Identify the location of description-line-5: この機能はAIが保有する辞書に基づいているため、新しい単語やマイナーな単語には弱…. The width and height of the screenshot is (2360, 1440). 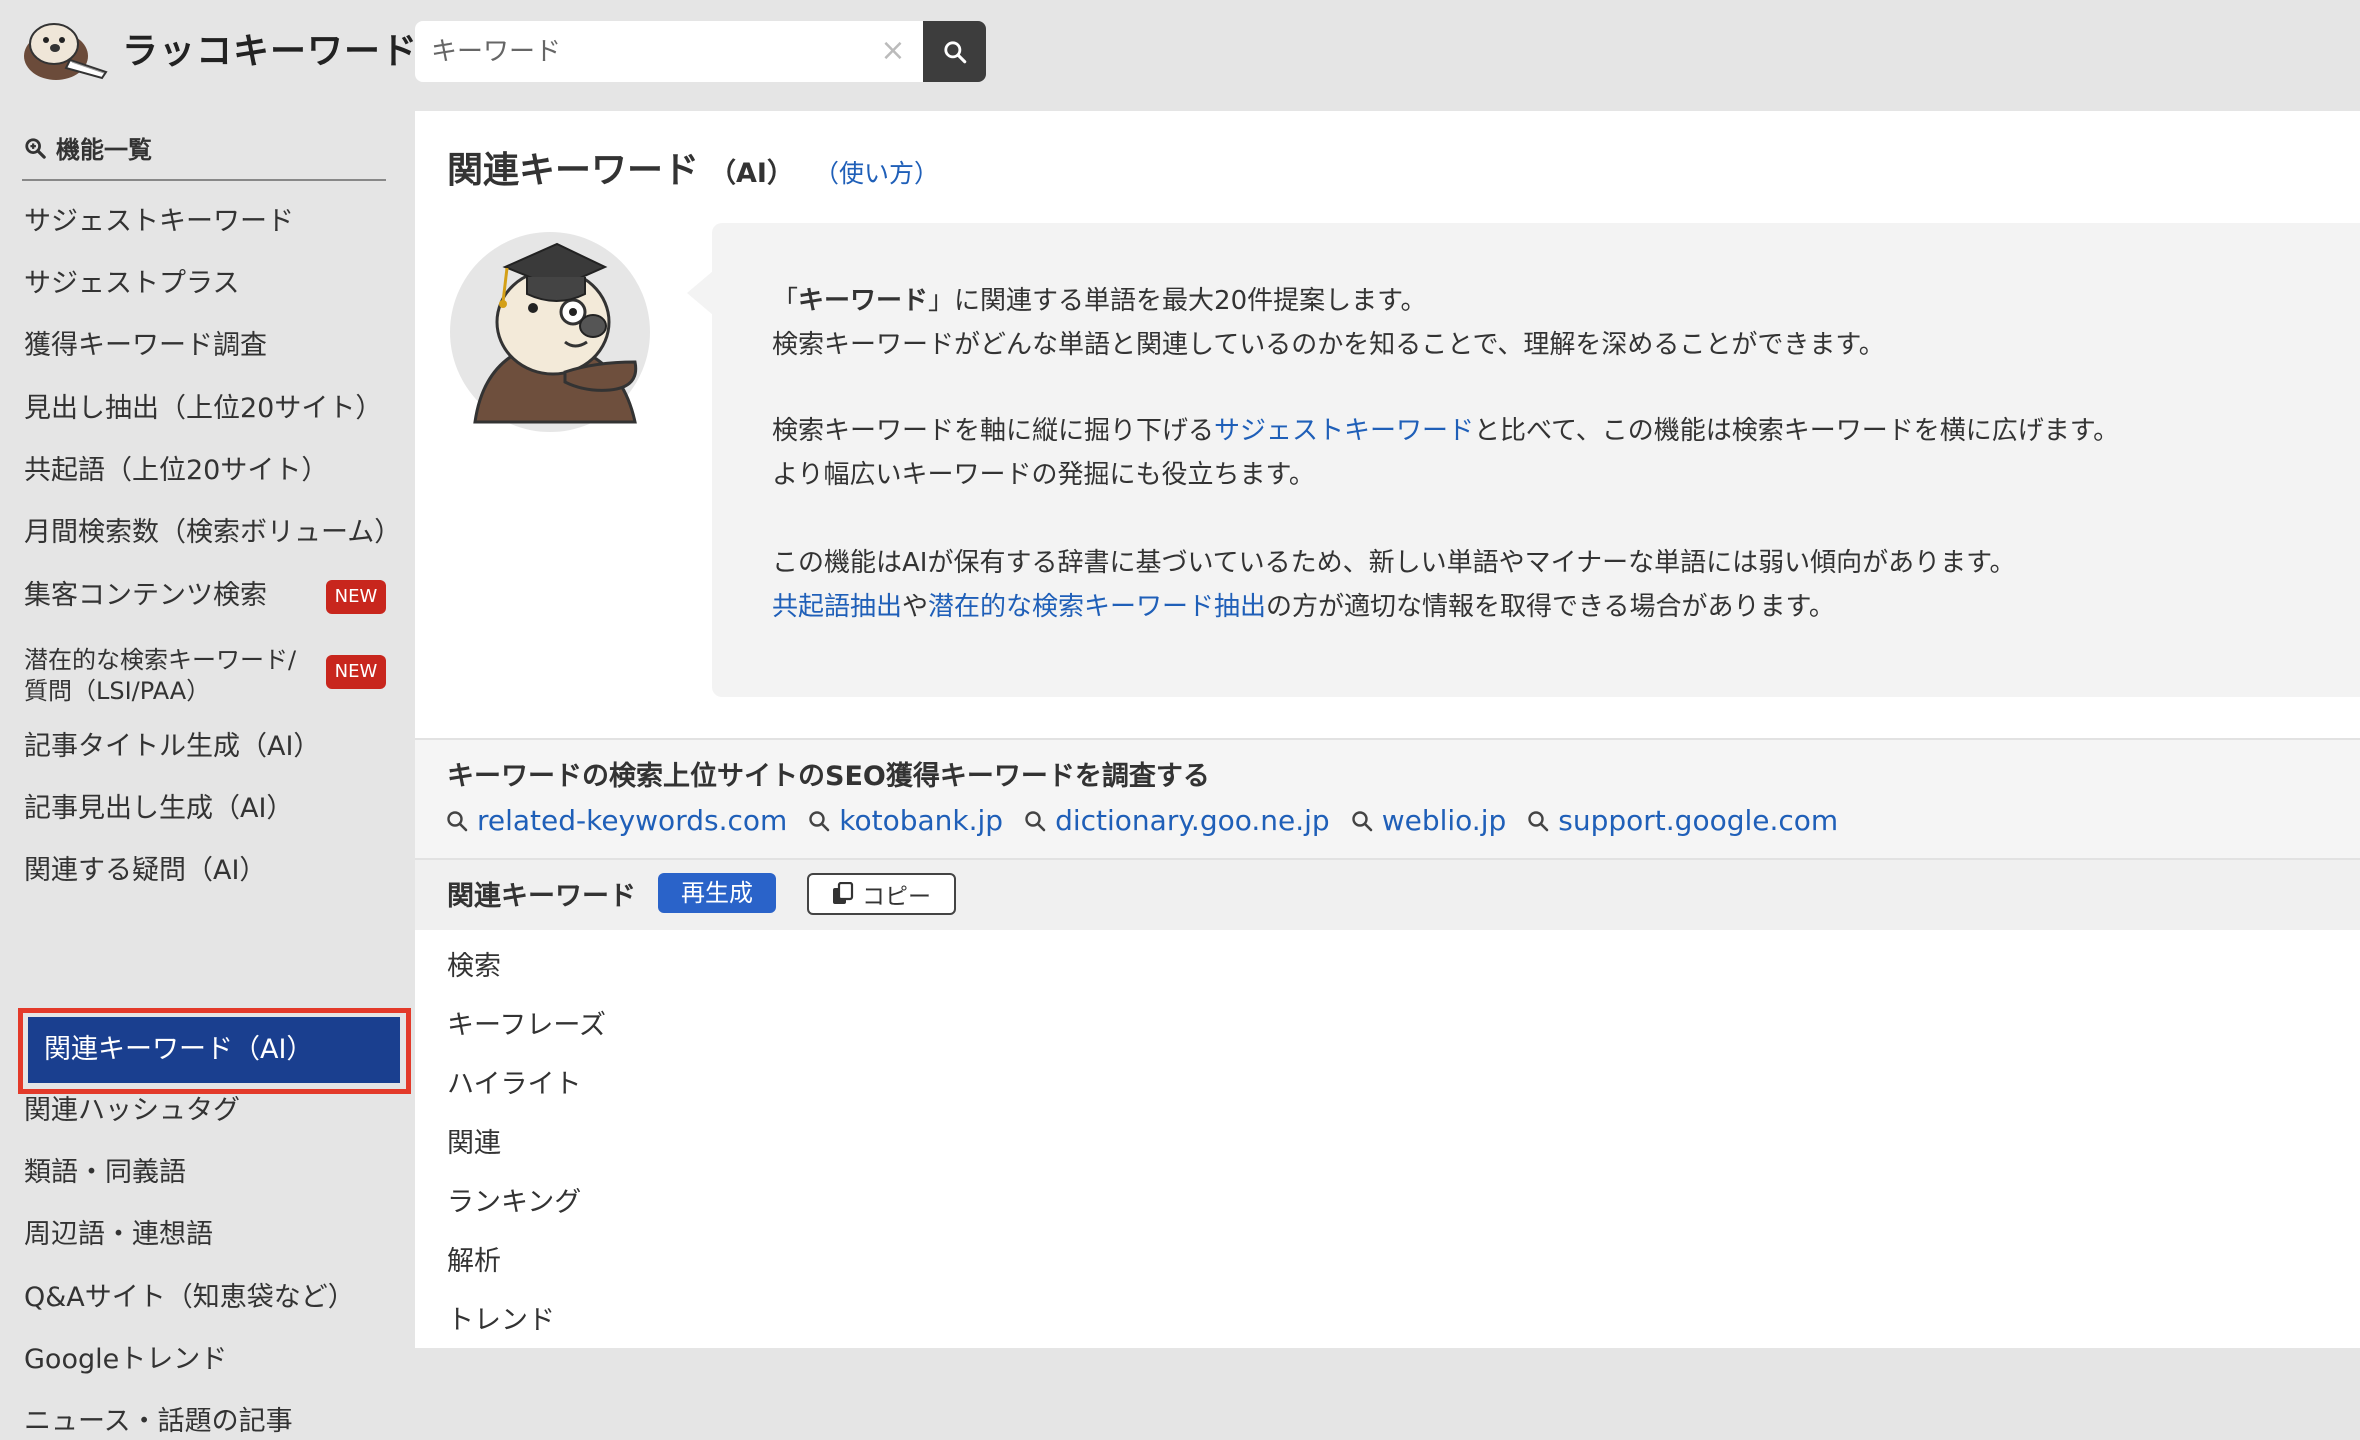
(1394, 563).